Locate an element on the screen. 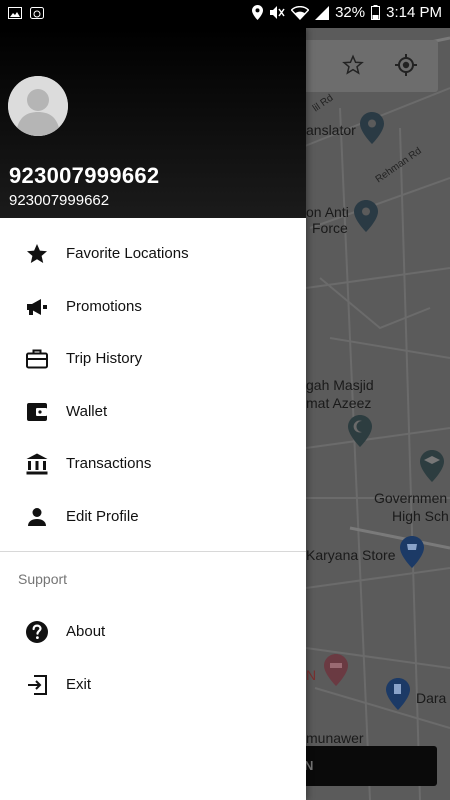 Image resolution: width=450 pixels, height=800 pixels. menu-item-trip-history: Trip History is located at coordinates (153, 359).